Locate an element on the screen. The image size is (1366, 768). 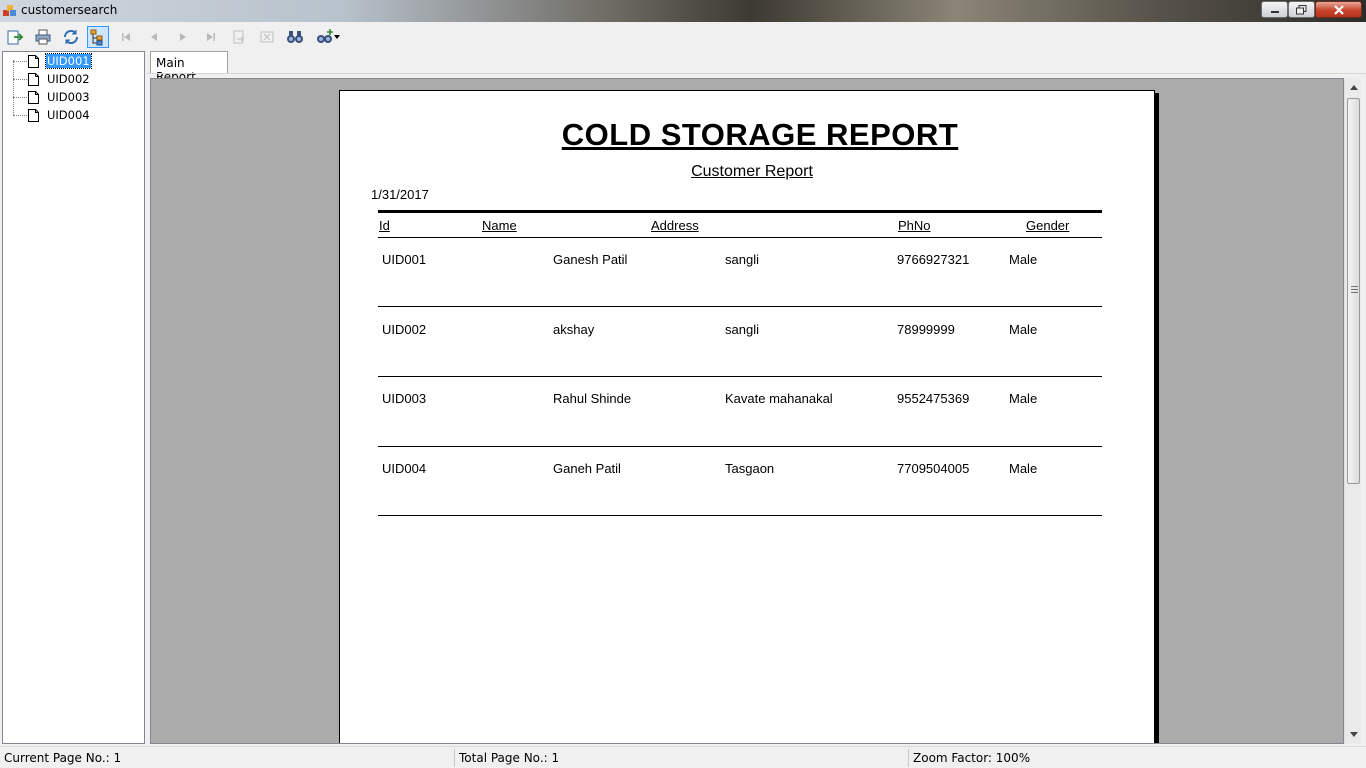
minimize-button is located at coordinates (1274, 9).